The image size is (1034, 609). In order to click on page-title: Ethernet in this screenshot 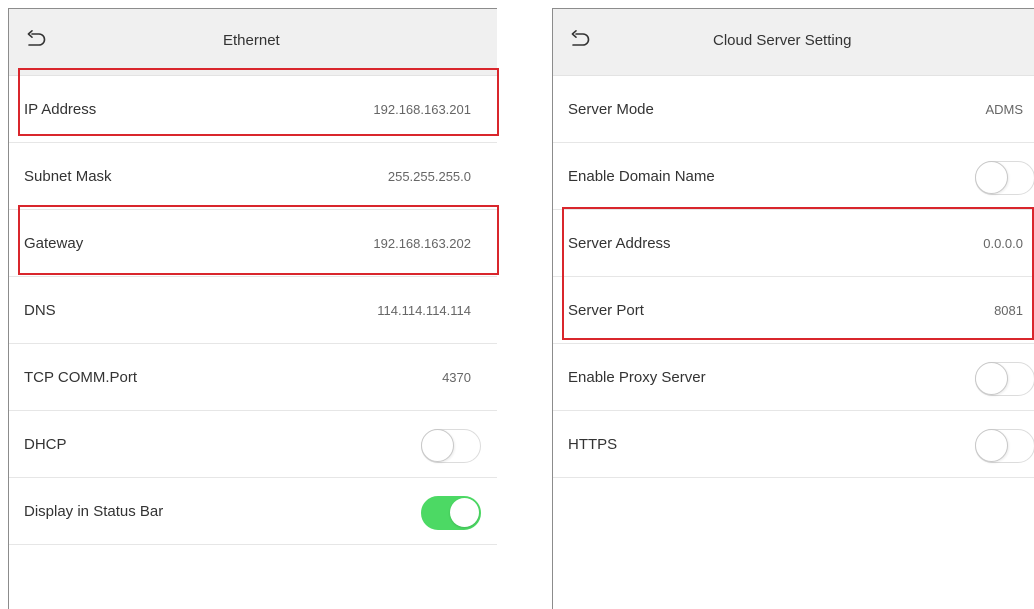, I will do `click(251, 40)`.